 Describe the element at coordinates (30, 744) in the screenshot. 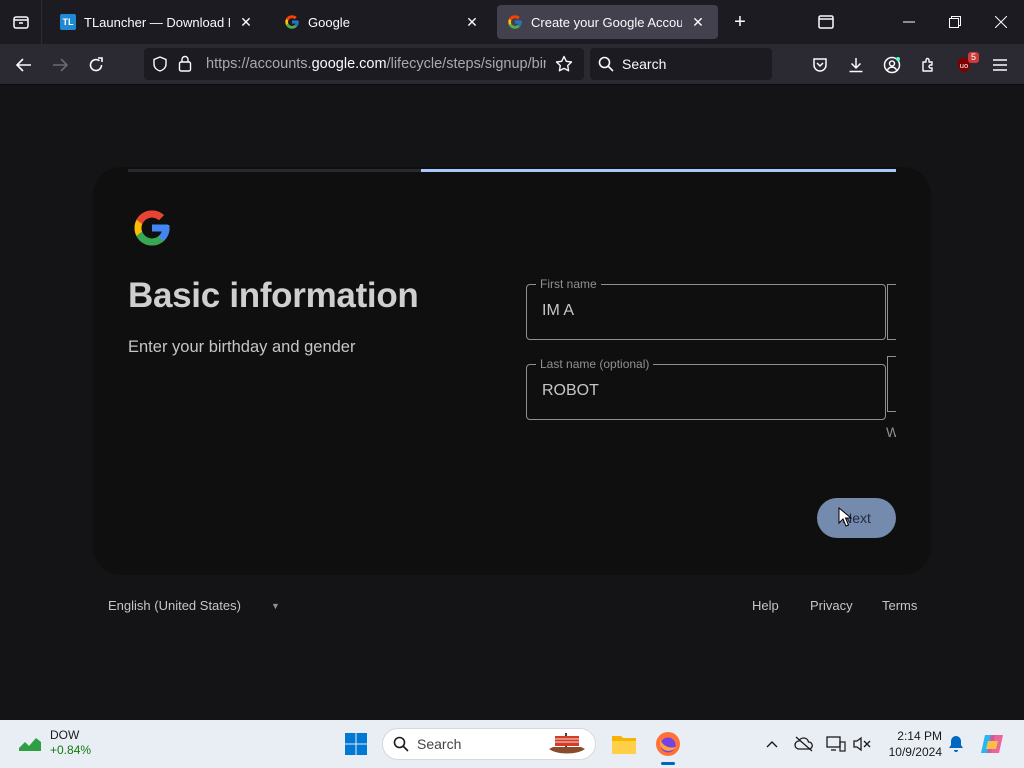

I see `stock-chart-icon` at that location.